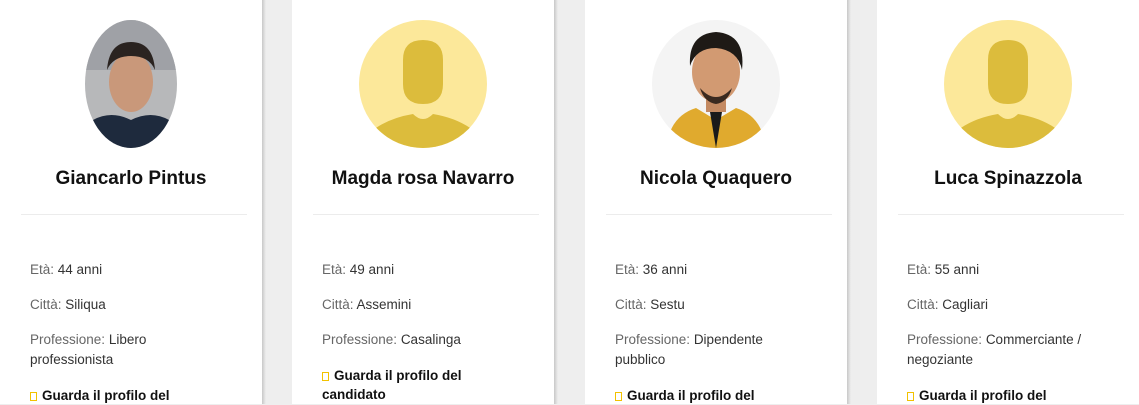  I want to click on city-row: Città: Sestu, so click(650, 305).